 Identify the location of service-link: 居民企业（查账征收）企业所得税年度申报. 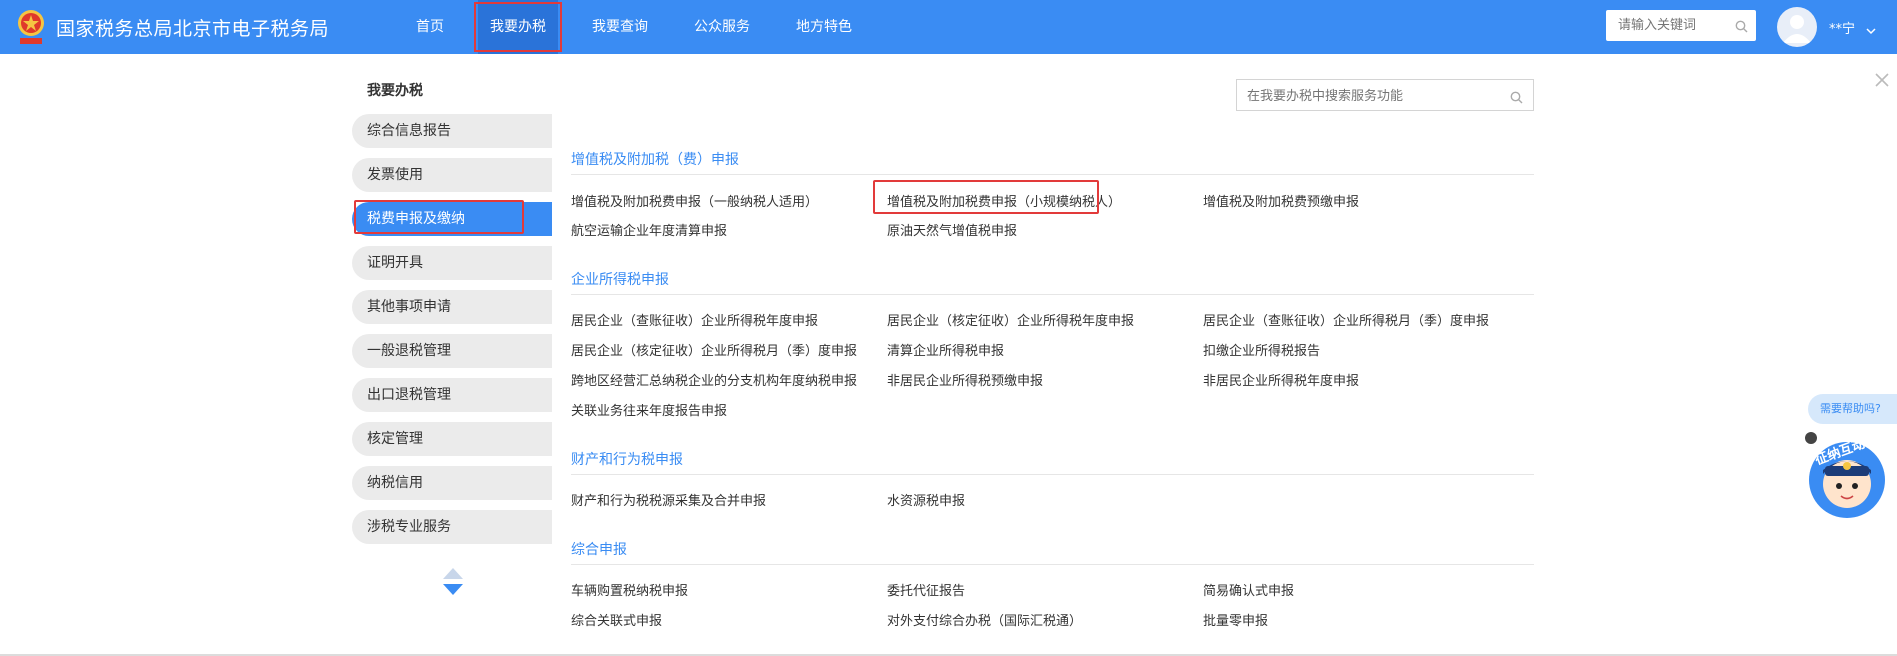
(716, 319).